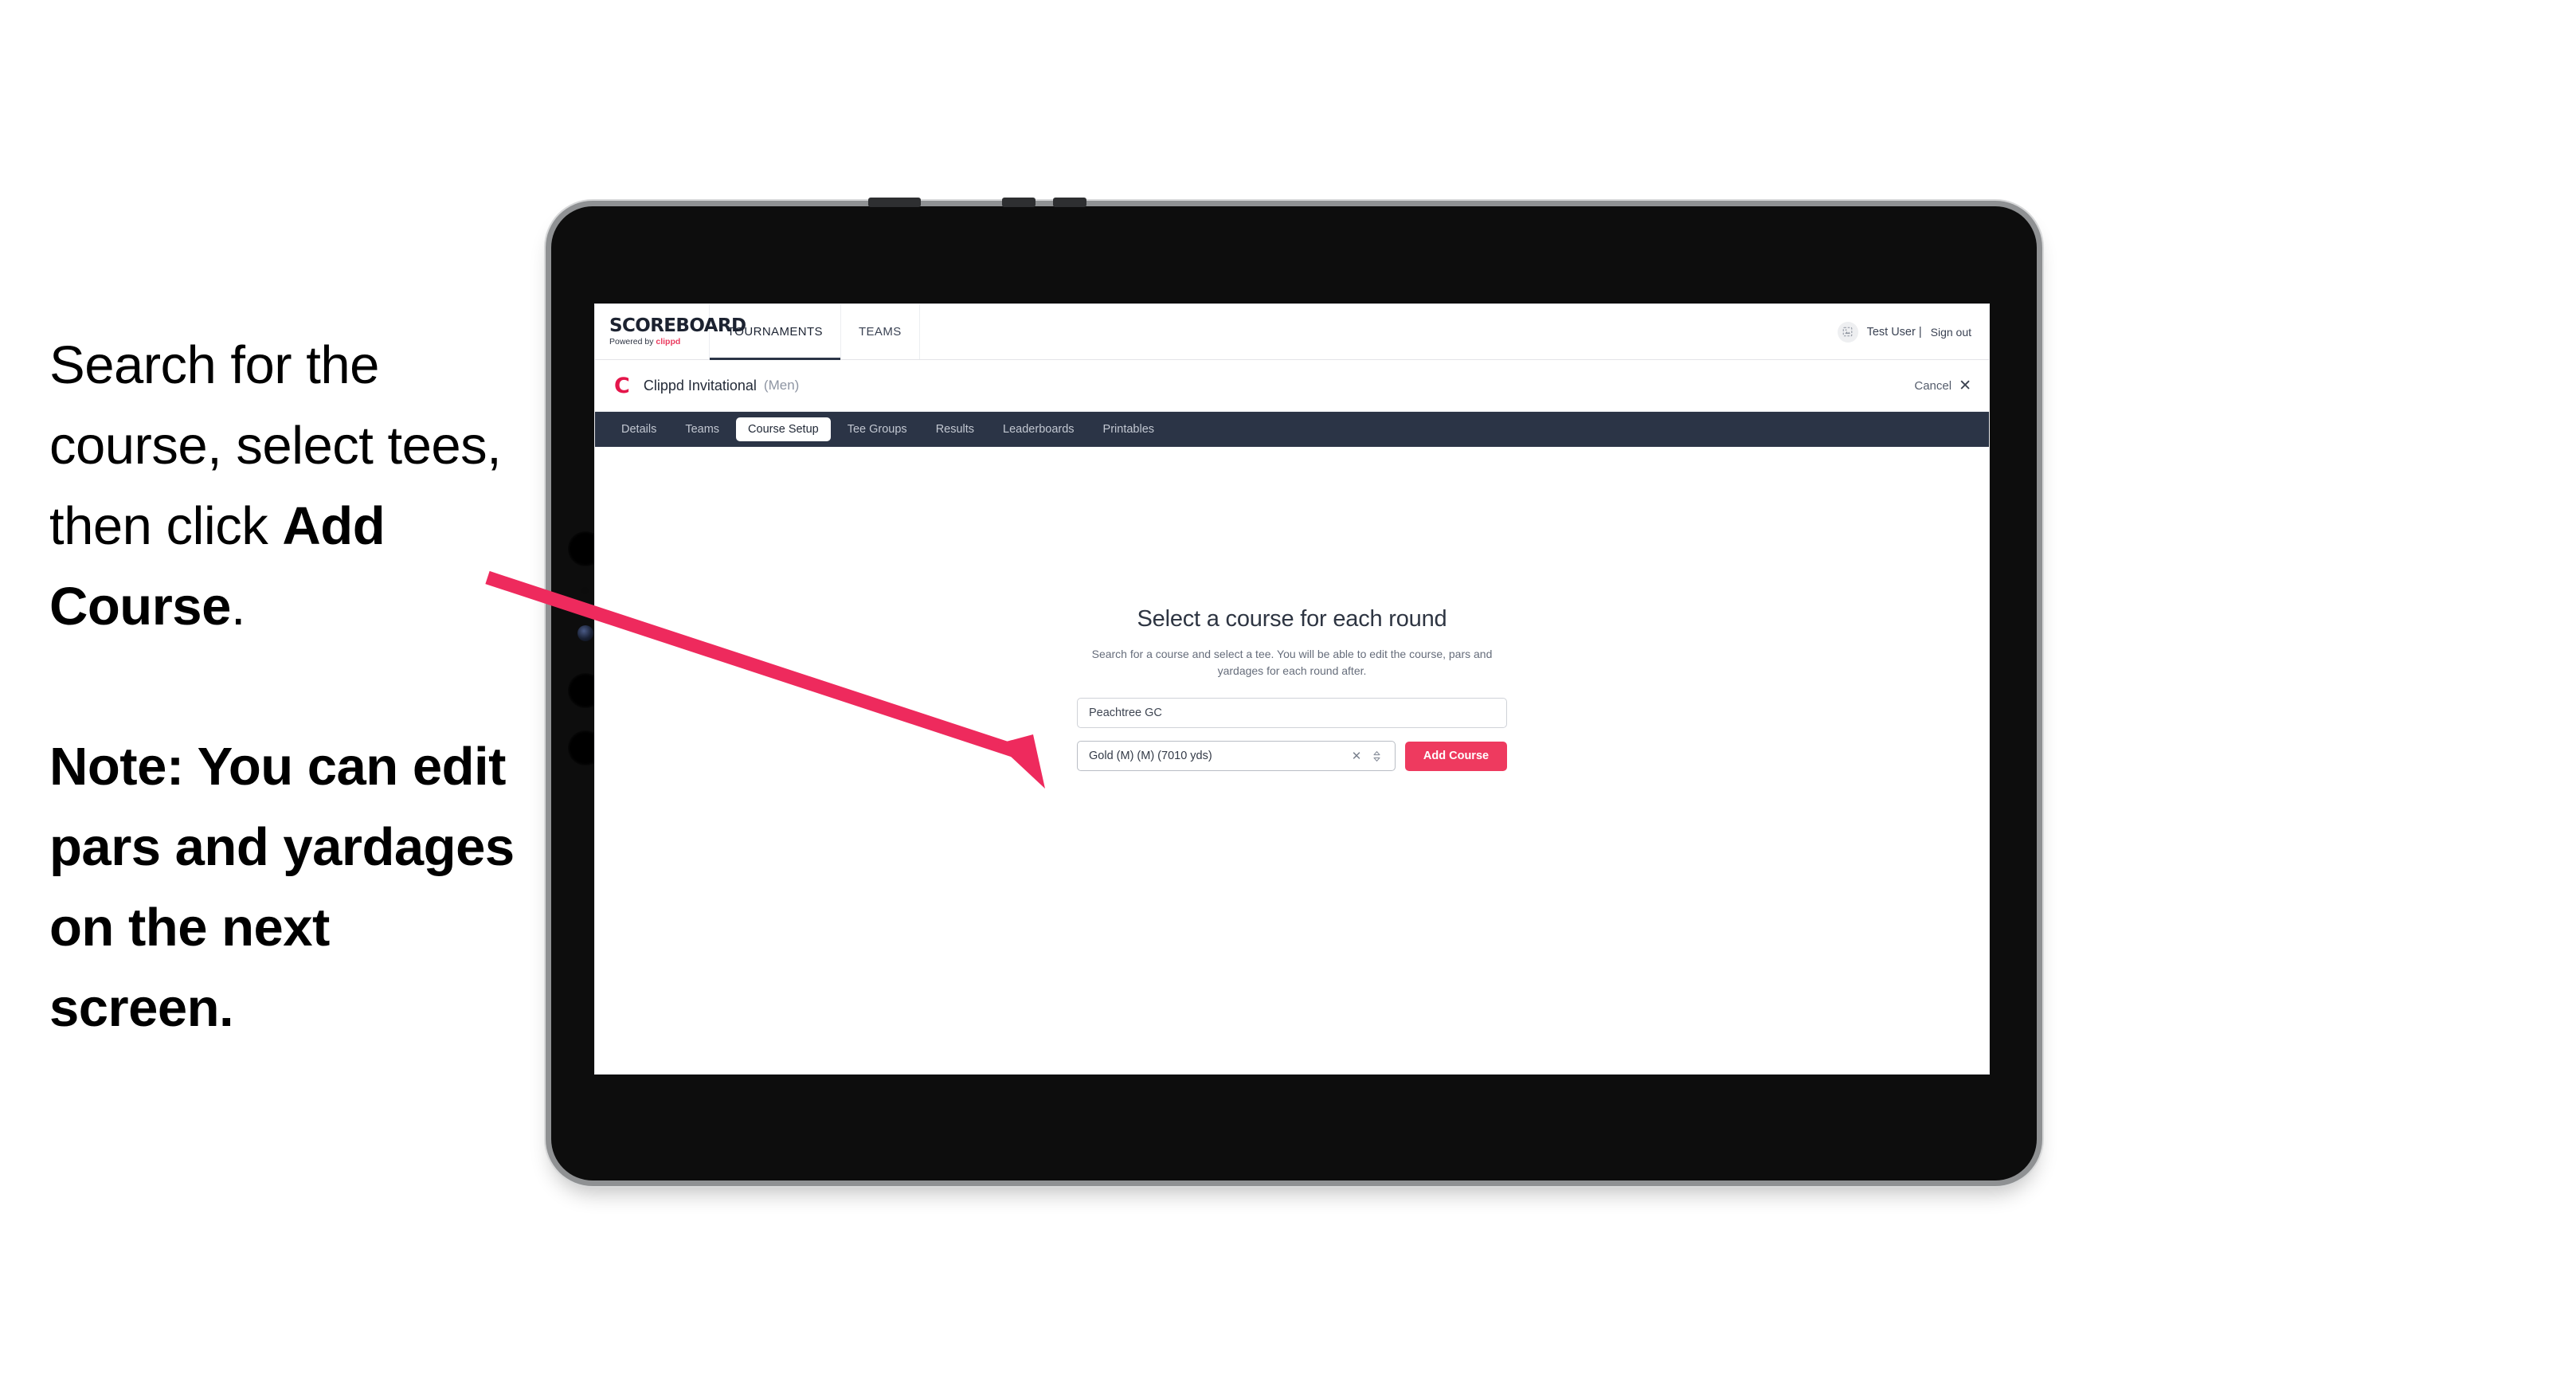 The width and height of the screenshot is (2576, 1386). Describe the element at coordinates (1847, 332) in the screenshot. I see `avatar` at that location.